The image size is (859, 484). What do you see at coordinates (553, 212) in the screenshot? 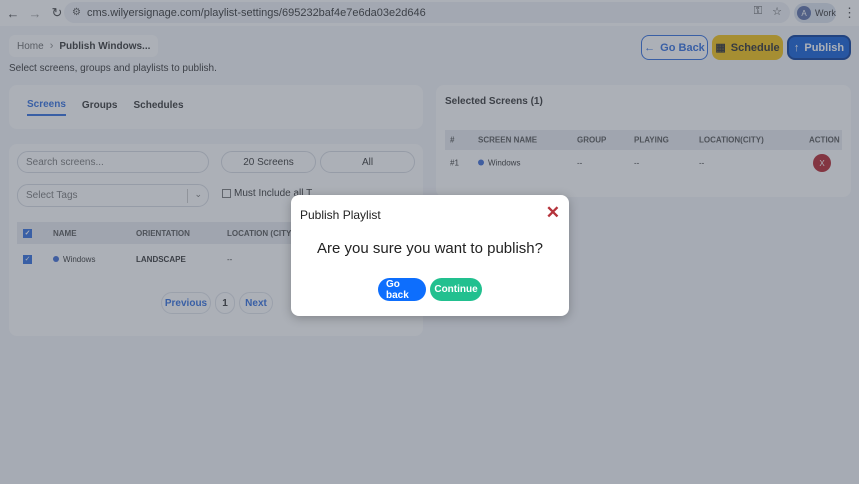
I see `close-icon: ✕` at bounding box center [553, 212].